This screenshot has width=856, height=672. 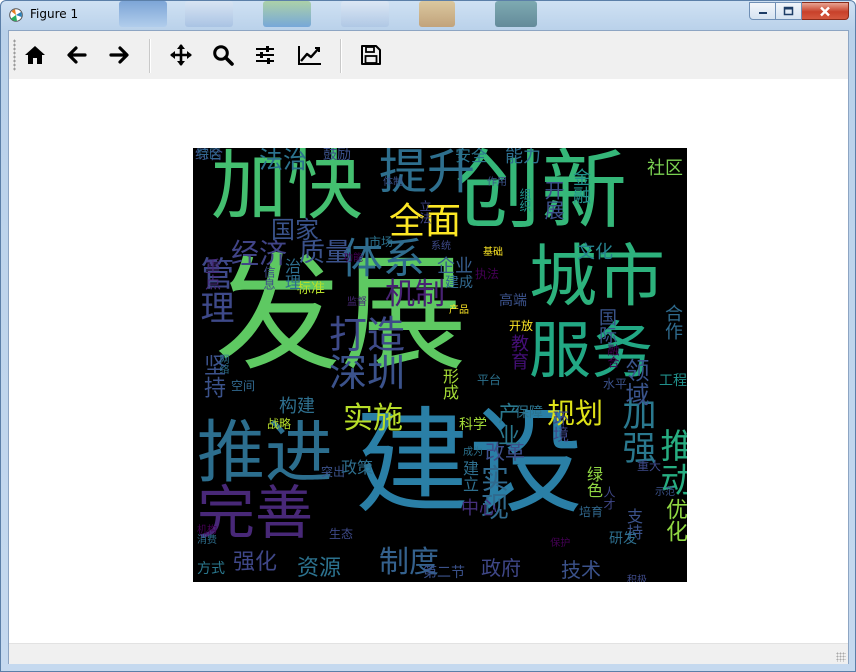 What do you see at coordinates (333, 472) in the screenshot?
I see `wordcloud-word: 突出` at bounding box center [333, 472].